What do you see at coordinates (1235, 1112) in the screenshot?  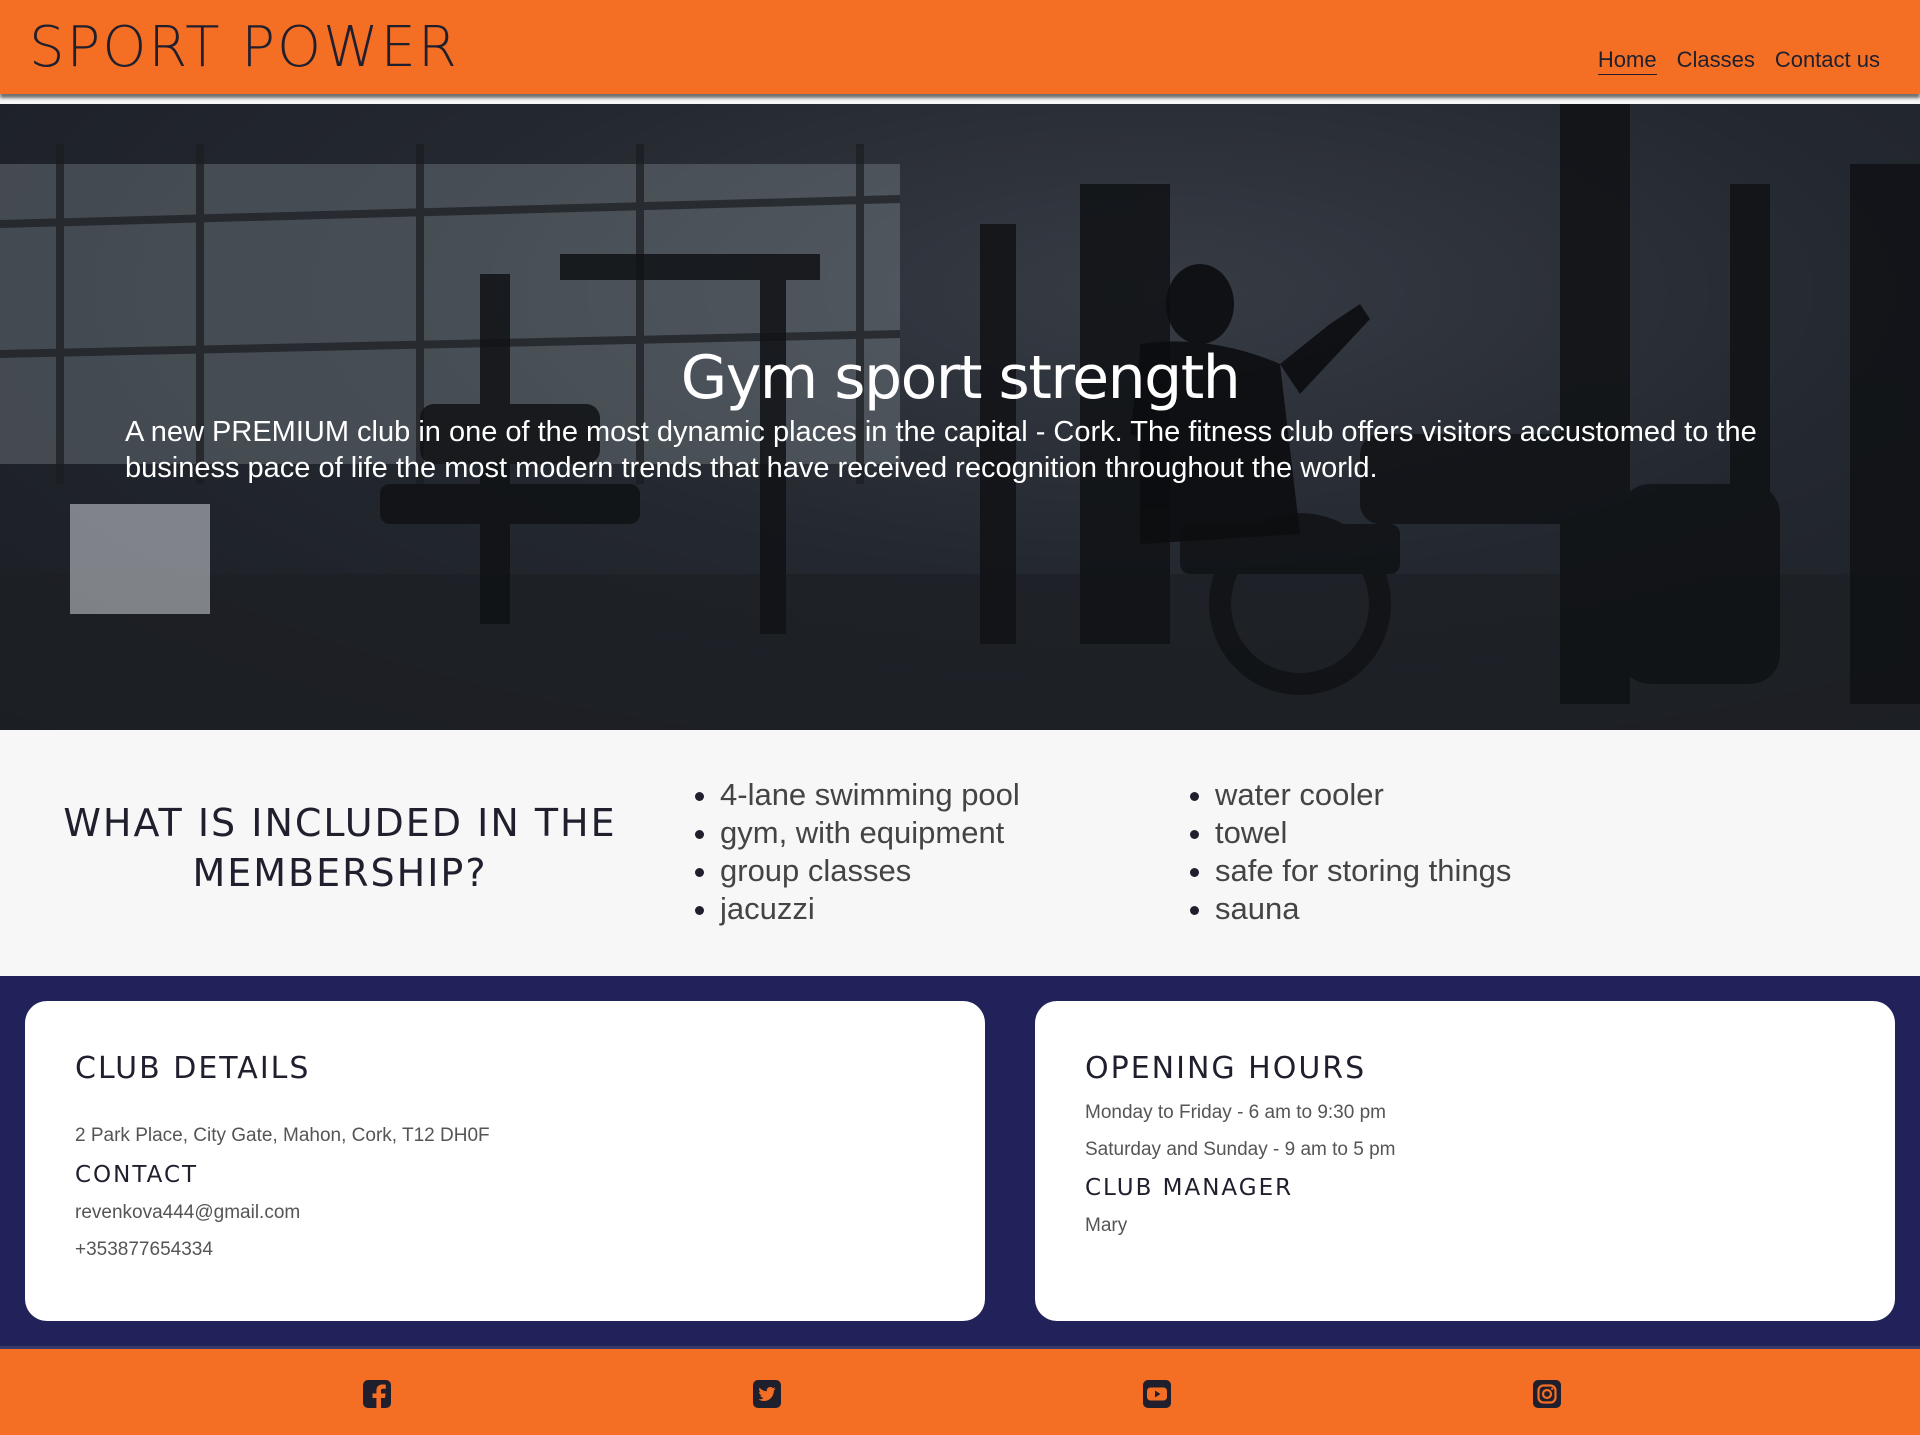 I see `weekday-hours: Monday to Friday - 6 am to 9:30 pm` at bounding box center [1235, 1112].